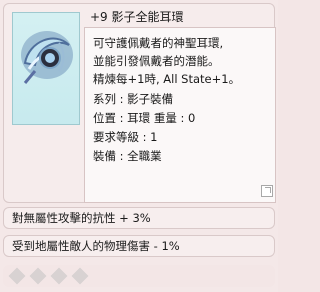 The height and width of the screenshot is (292, 320). What do you see at coordinates (144, 118) in the screenshot?
I see `description-line: 位置 : 耳環 重量 : 0` at bounding box center [144, 118].